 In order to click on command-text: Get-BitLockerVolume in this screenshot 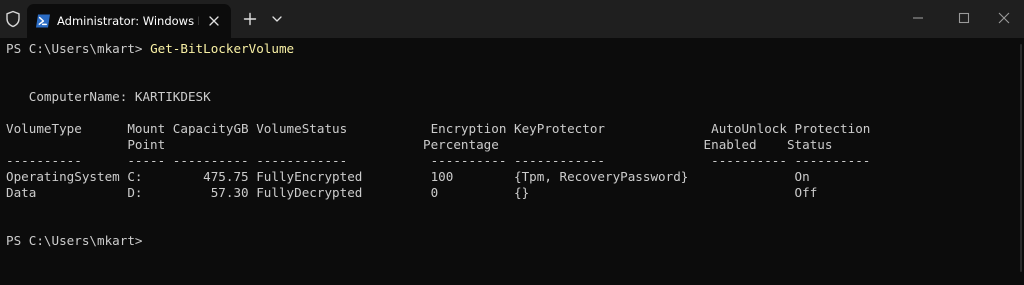, I will do `click(222, 48)`.